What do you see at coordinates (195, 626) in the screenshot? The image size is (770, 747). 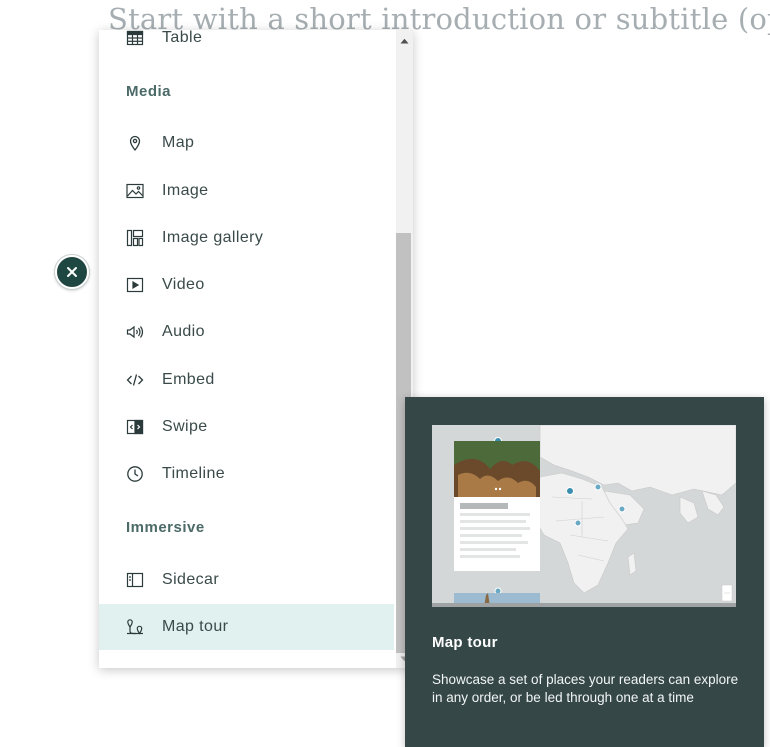 I see `menu-item-label: Map tour` at bounding box center [195, 626].